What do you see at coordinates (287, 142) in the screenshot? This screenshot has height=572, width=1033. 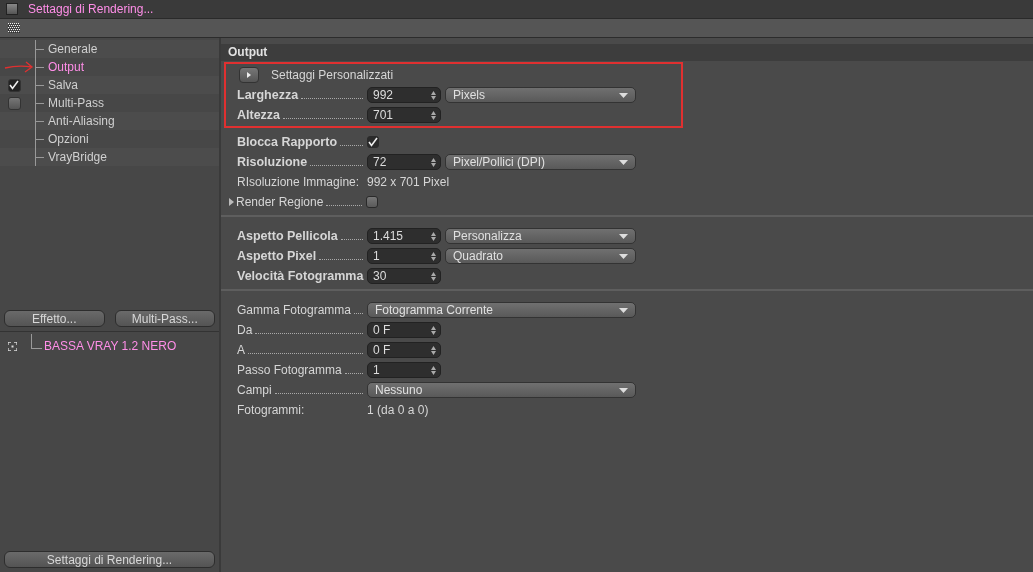 I see `field-label: Blocca Rapporto` at bounding box center [287, 142].